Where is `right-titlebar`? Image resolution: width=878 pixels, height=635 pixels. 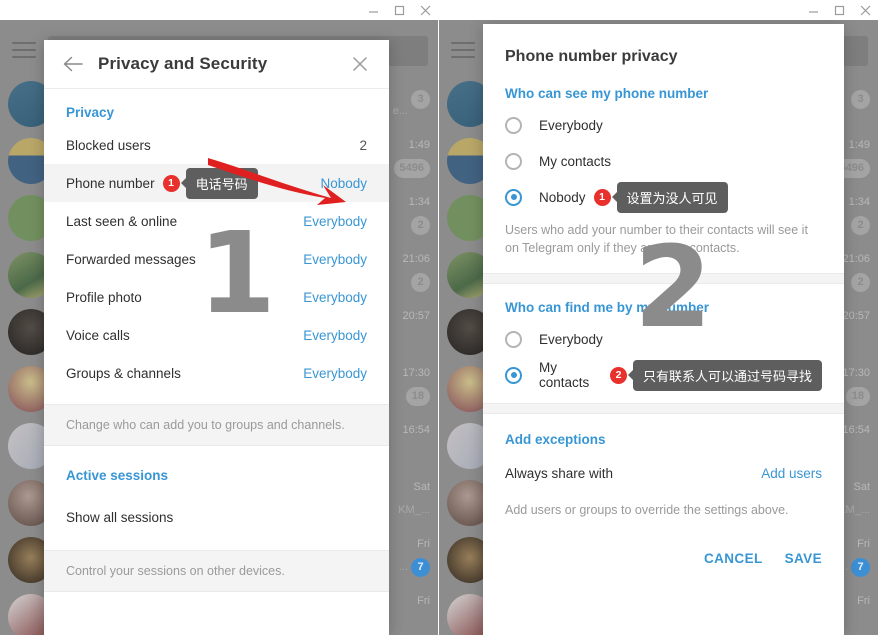 right-titlebar is located at coordinates (658, 10).